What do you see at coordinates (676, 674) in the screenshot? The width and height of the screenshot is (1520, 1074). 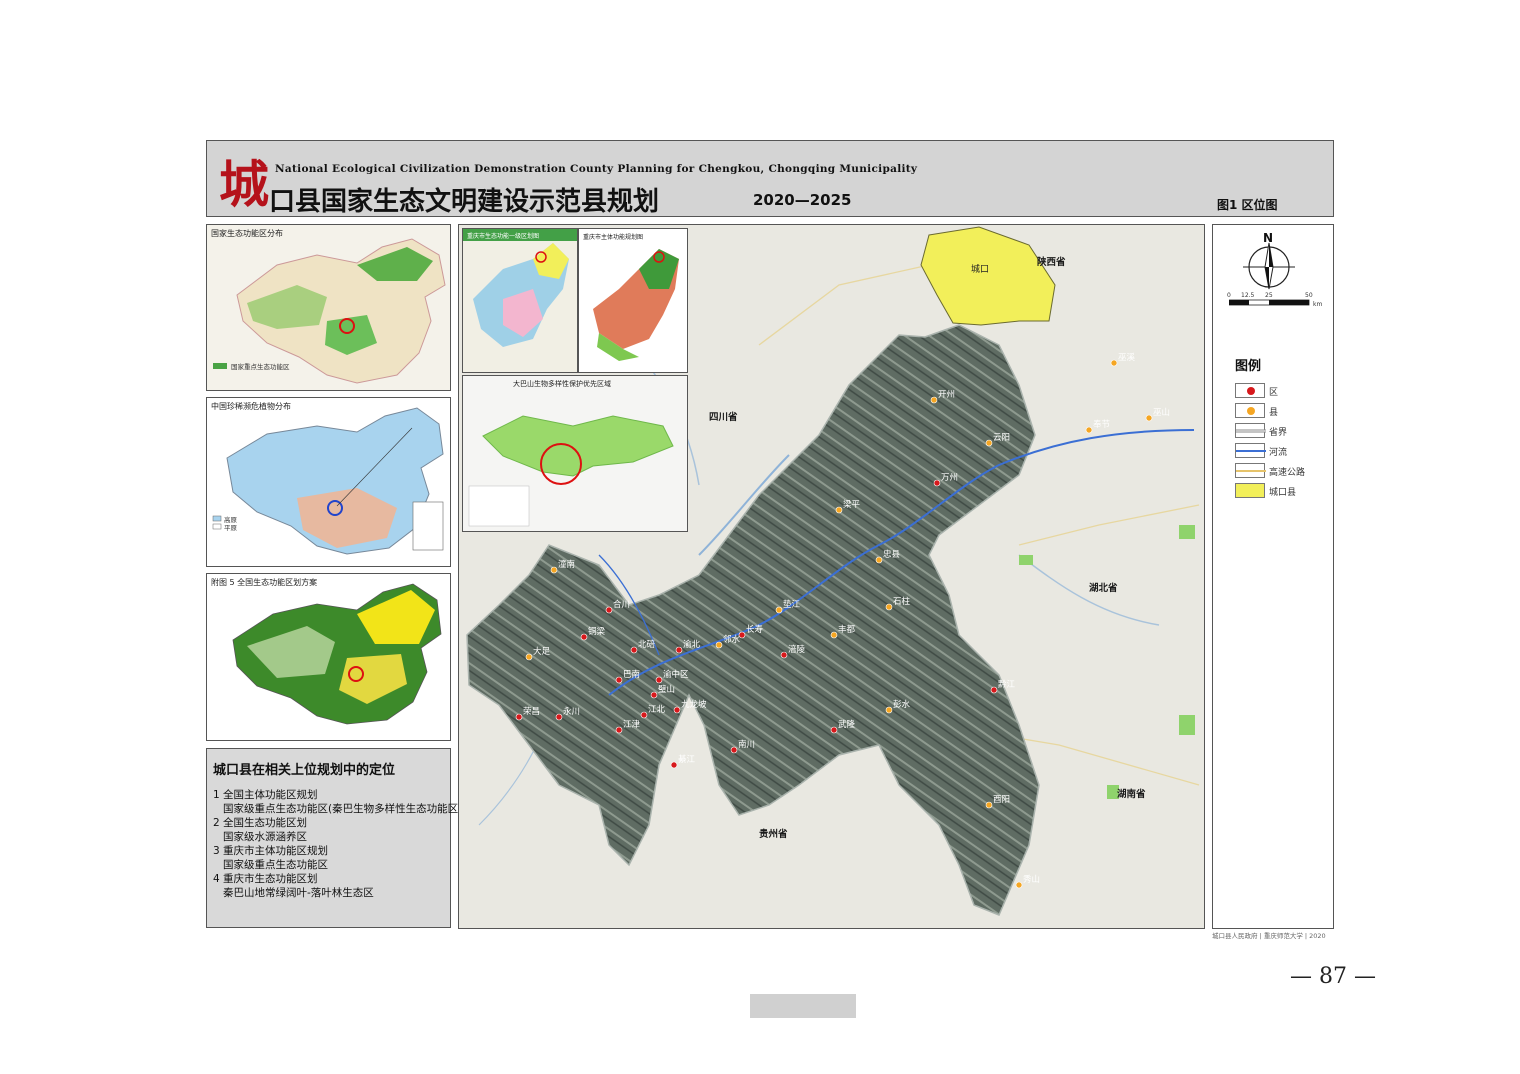 I see `place-label: 渝中区` at bounding box center [676, 674].